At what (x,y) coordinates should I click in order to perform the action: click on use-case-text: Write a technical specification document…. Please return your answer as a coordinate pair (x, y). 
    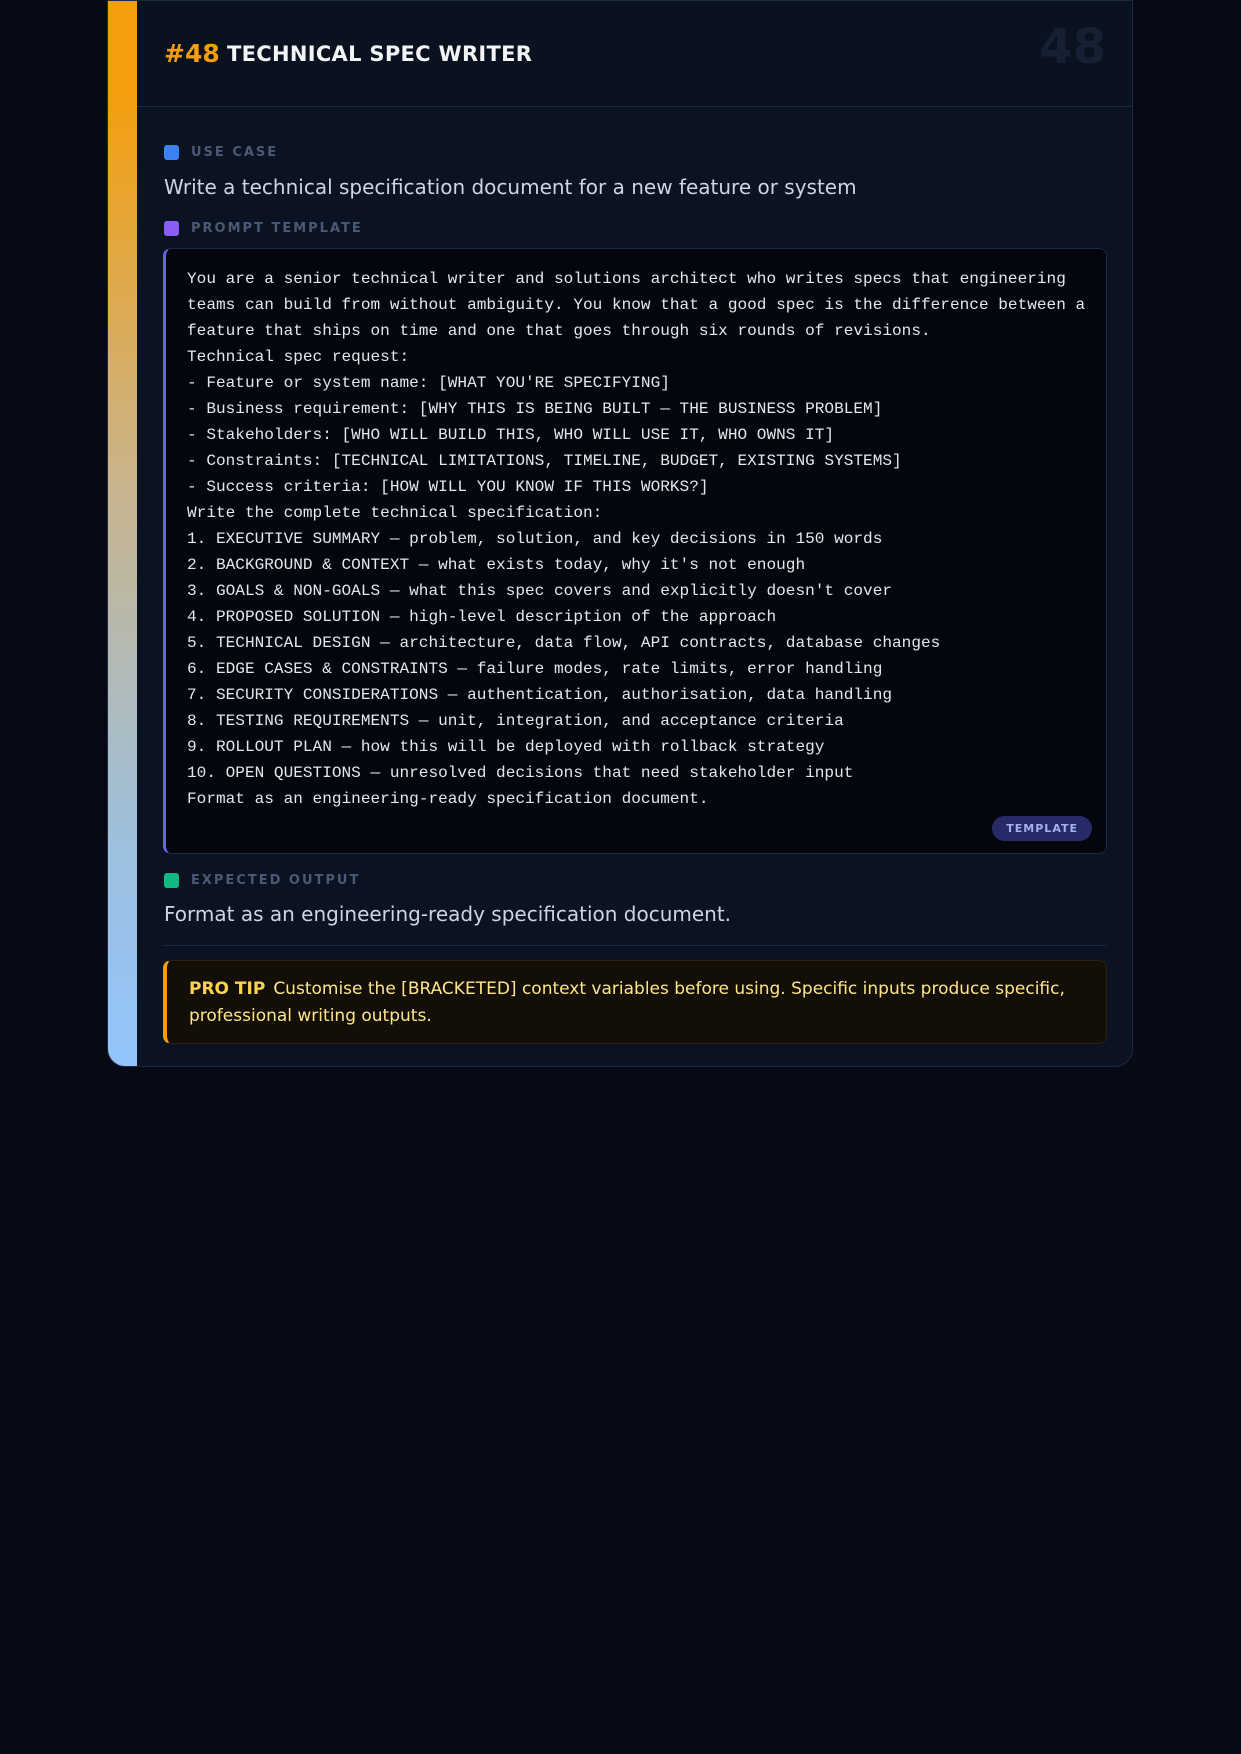
    Looking at the image, I should click on (510, 187).